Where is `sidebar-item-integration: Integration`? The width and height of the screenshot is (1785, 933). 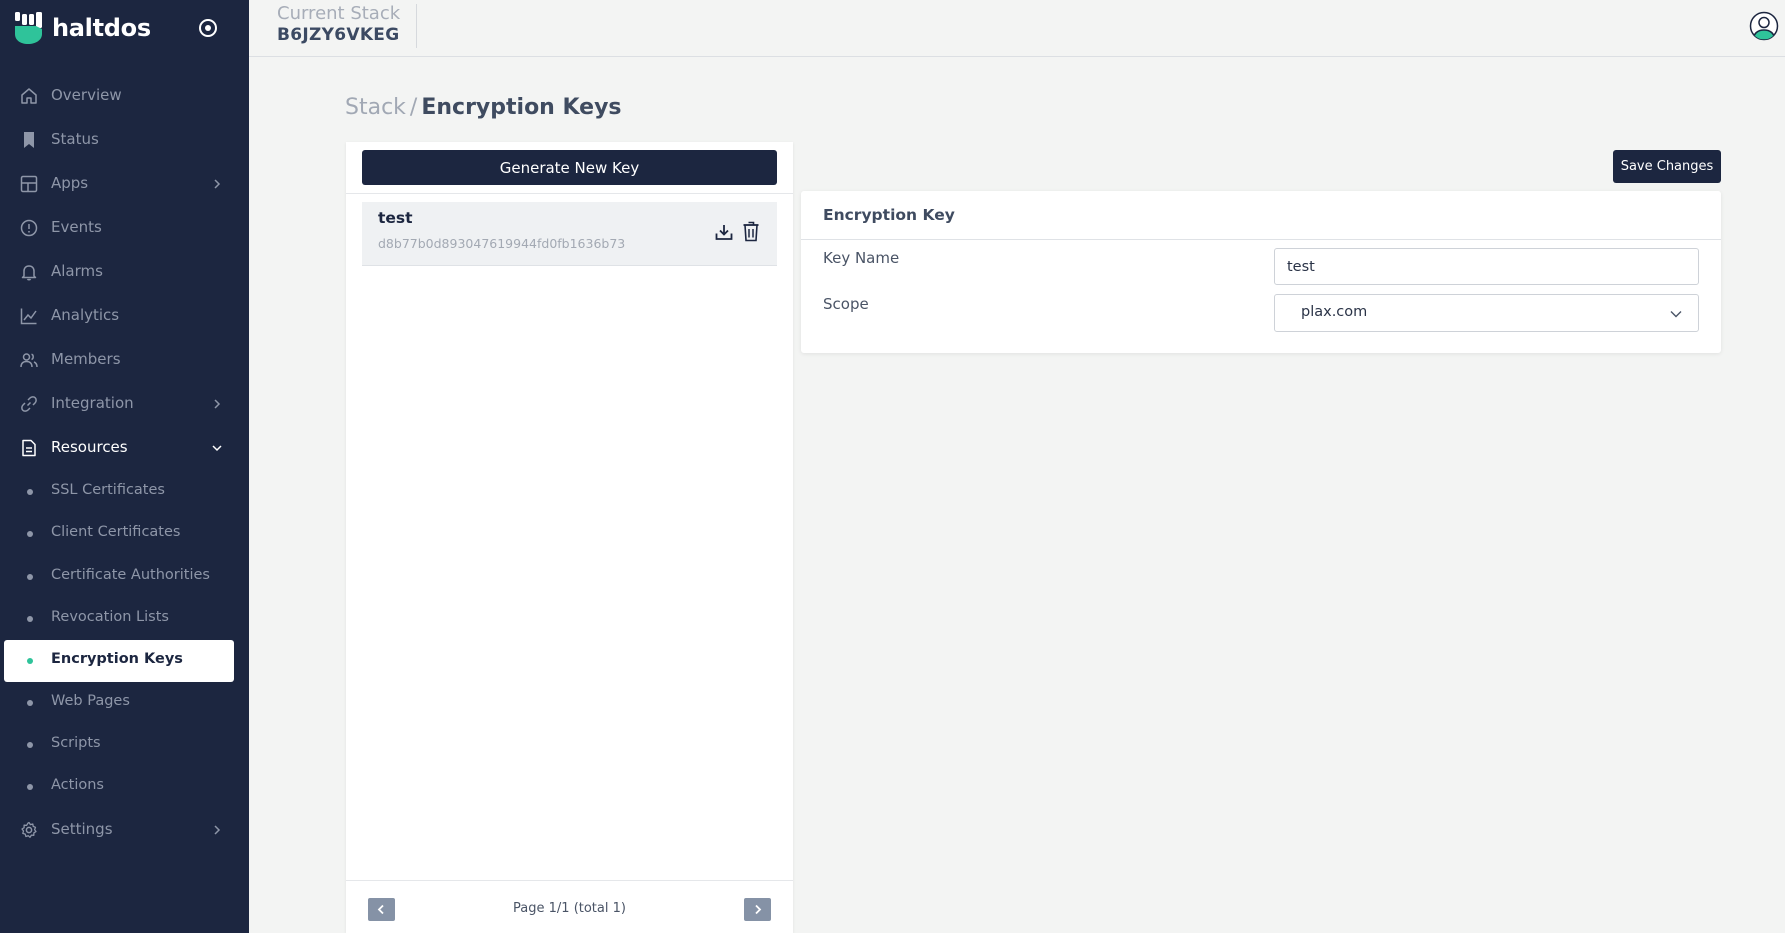
sidebar-item-integration: Integration is located at coordinates (124, 404).